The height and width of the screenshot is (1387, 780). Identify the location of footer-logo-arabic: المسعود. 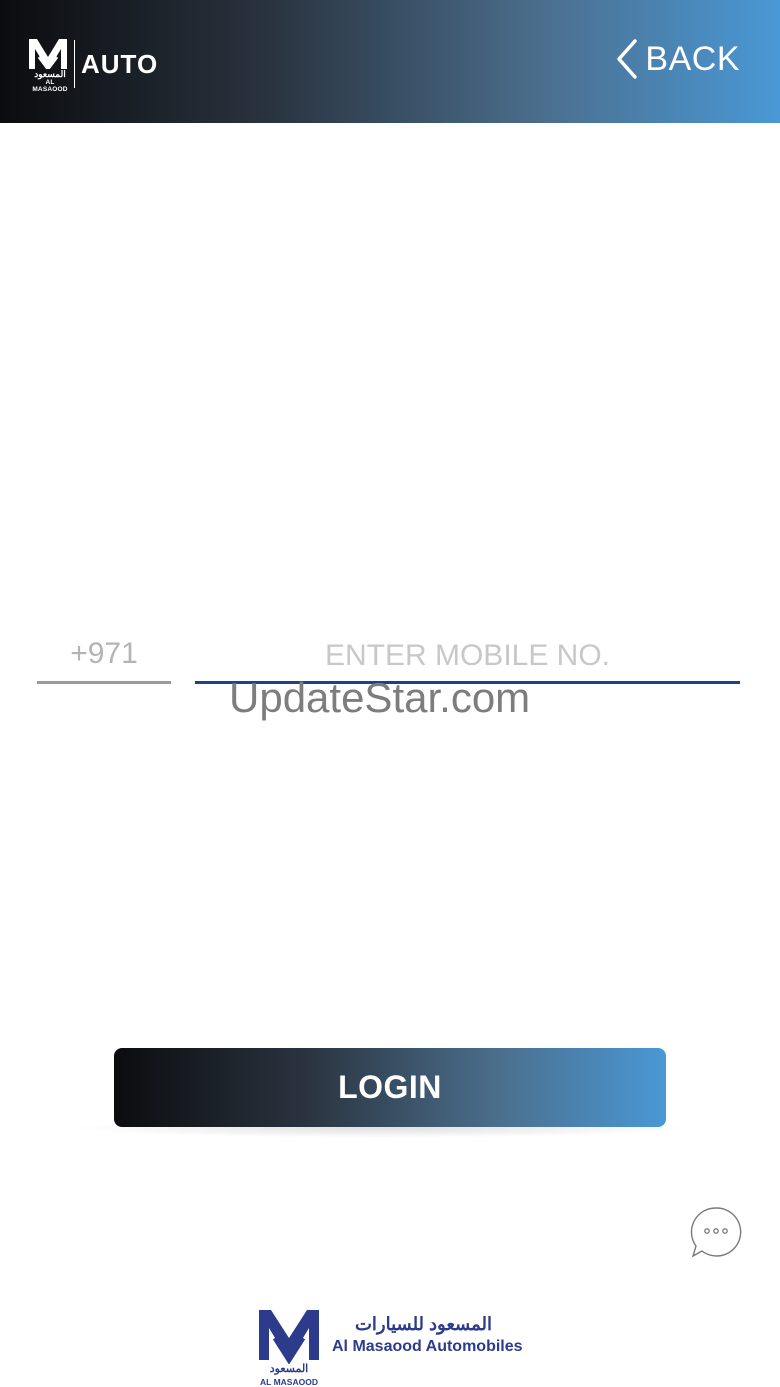
(289, 1369).